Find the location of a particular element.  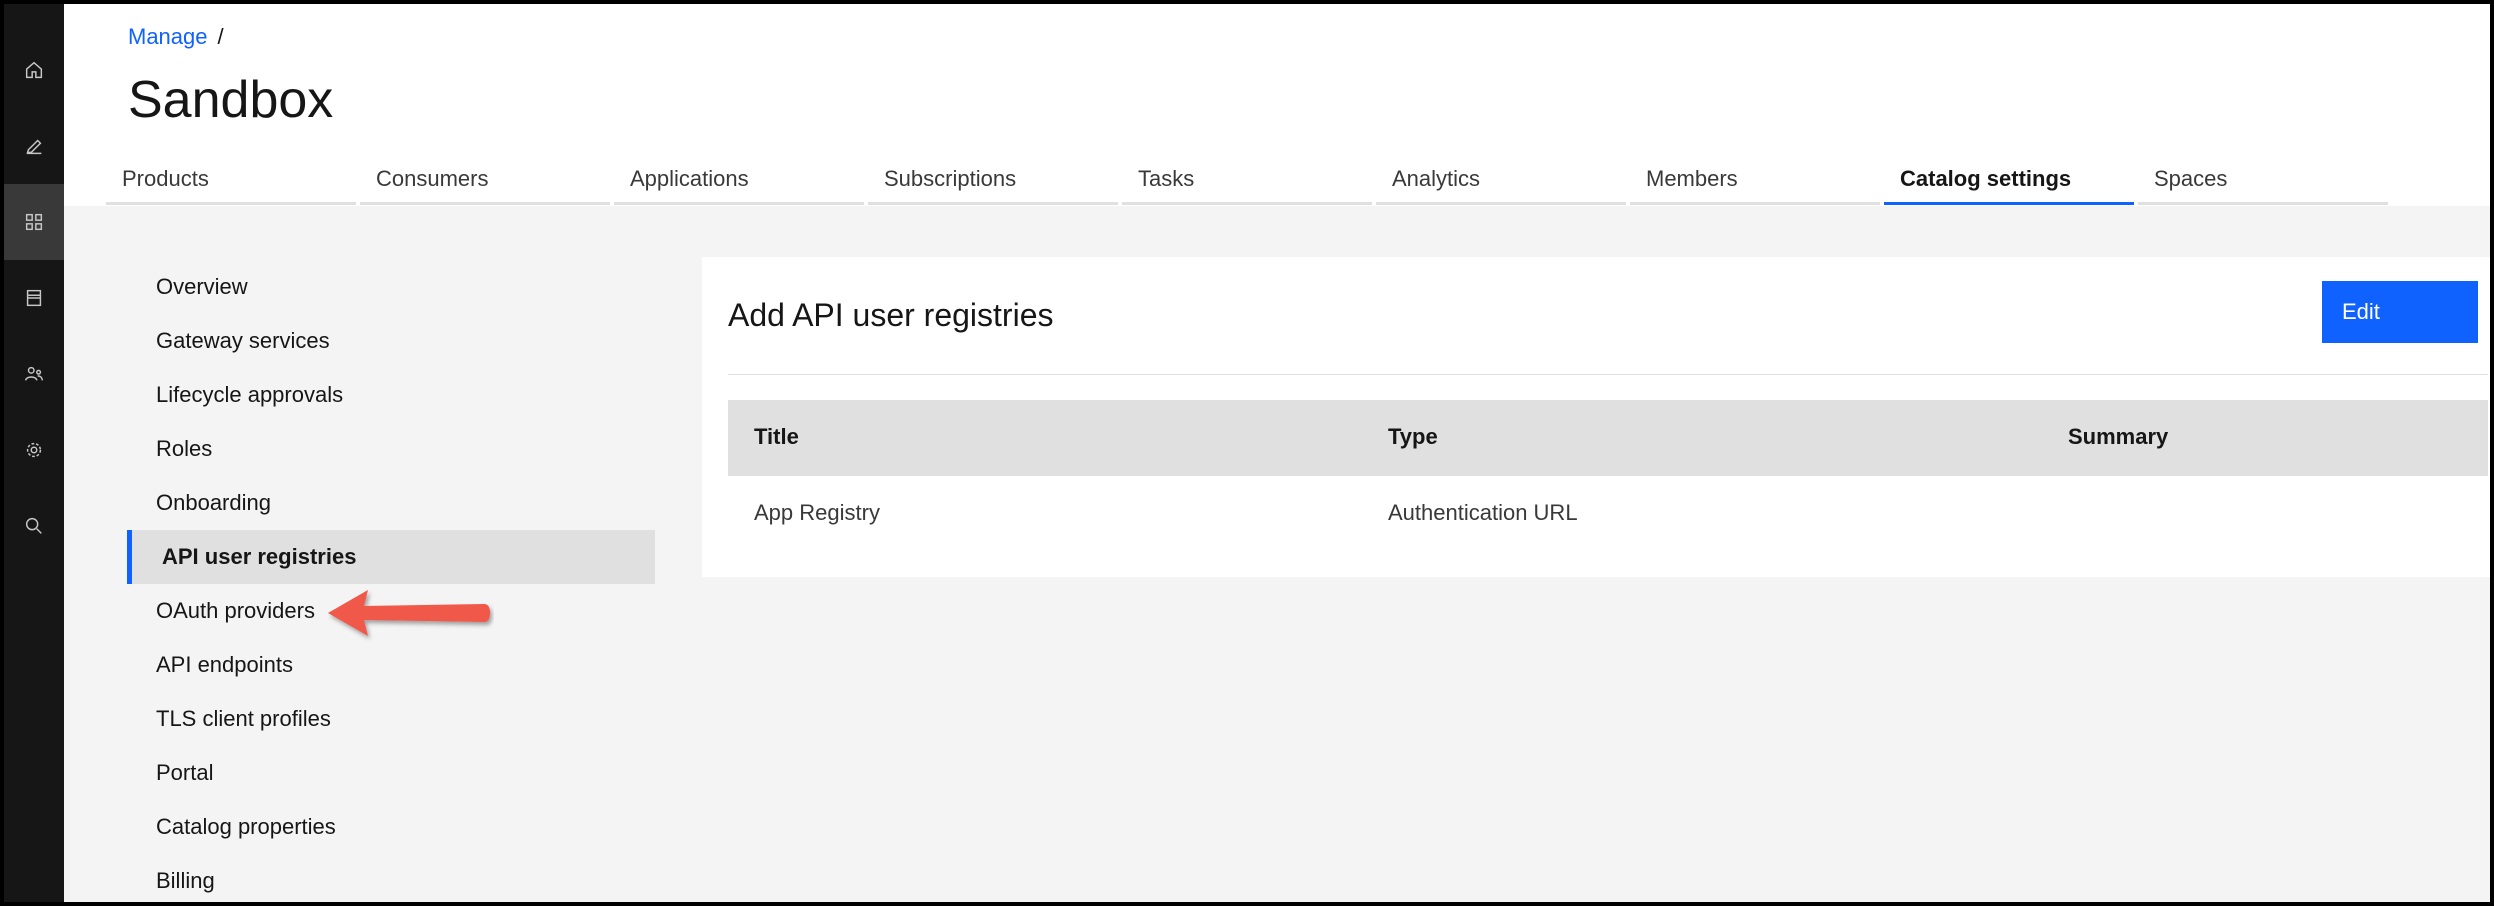

edit-icon is located at coordinates (34, 147).